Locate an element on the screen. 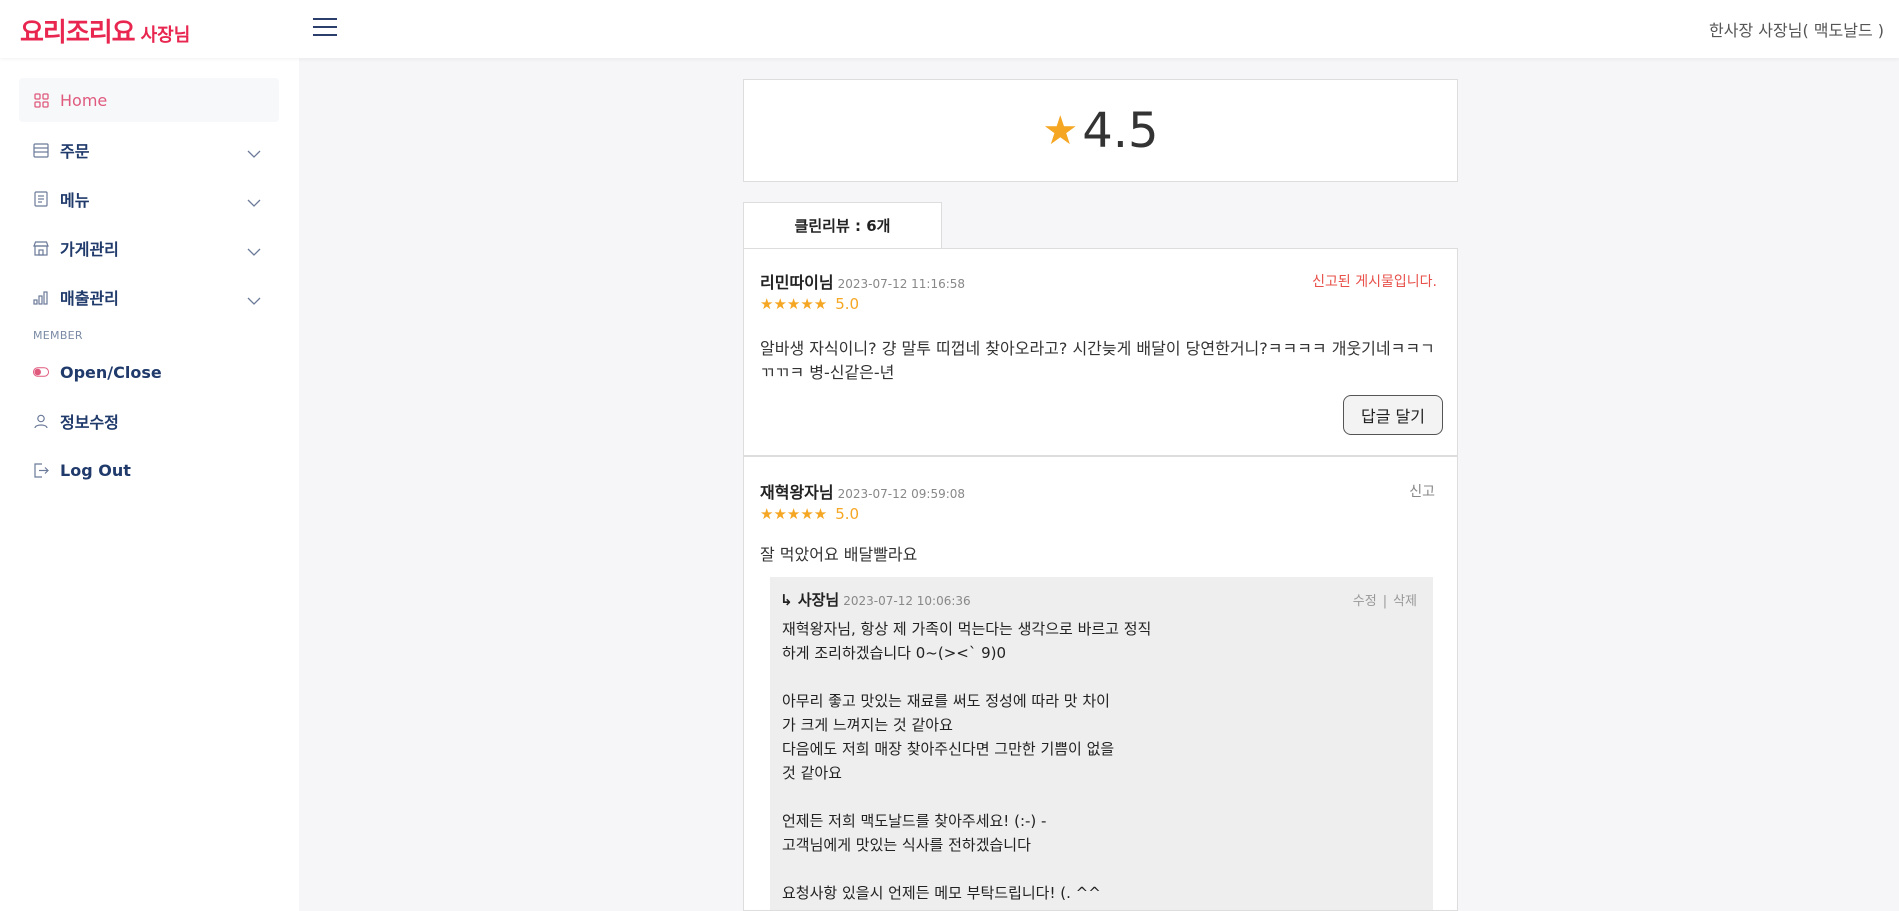 This screenshot has height=911, width=1899. review-date: 2023-07-12 11:16:58 is located at coordinates (901, 284).